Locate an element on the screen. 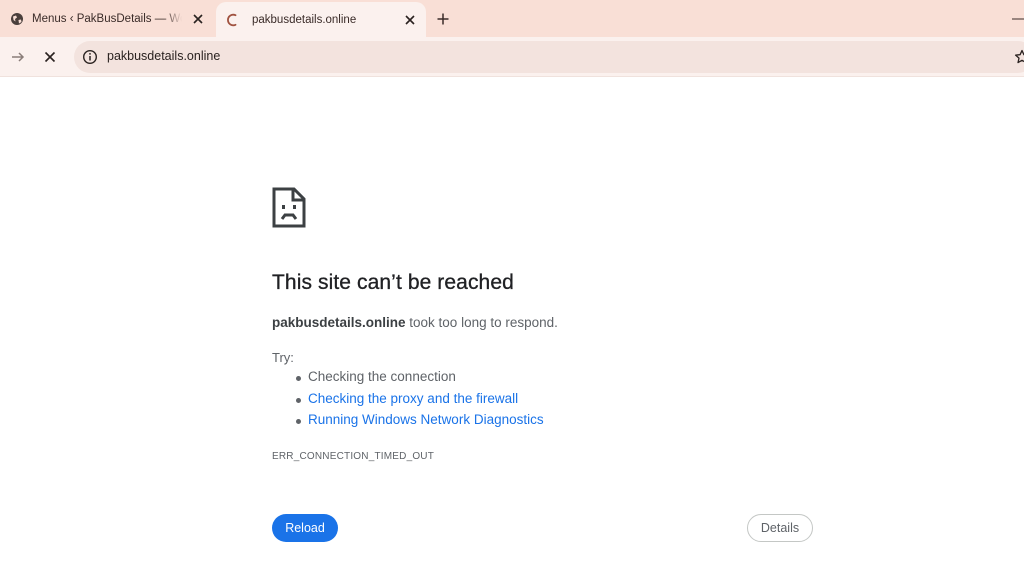 This screenshot has width=1024, height=585. minimize-button is located at coordinates (1016, 19).